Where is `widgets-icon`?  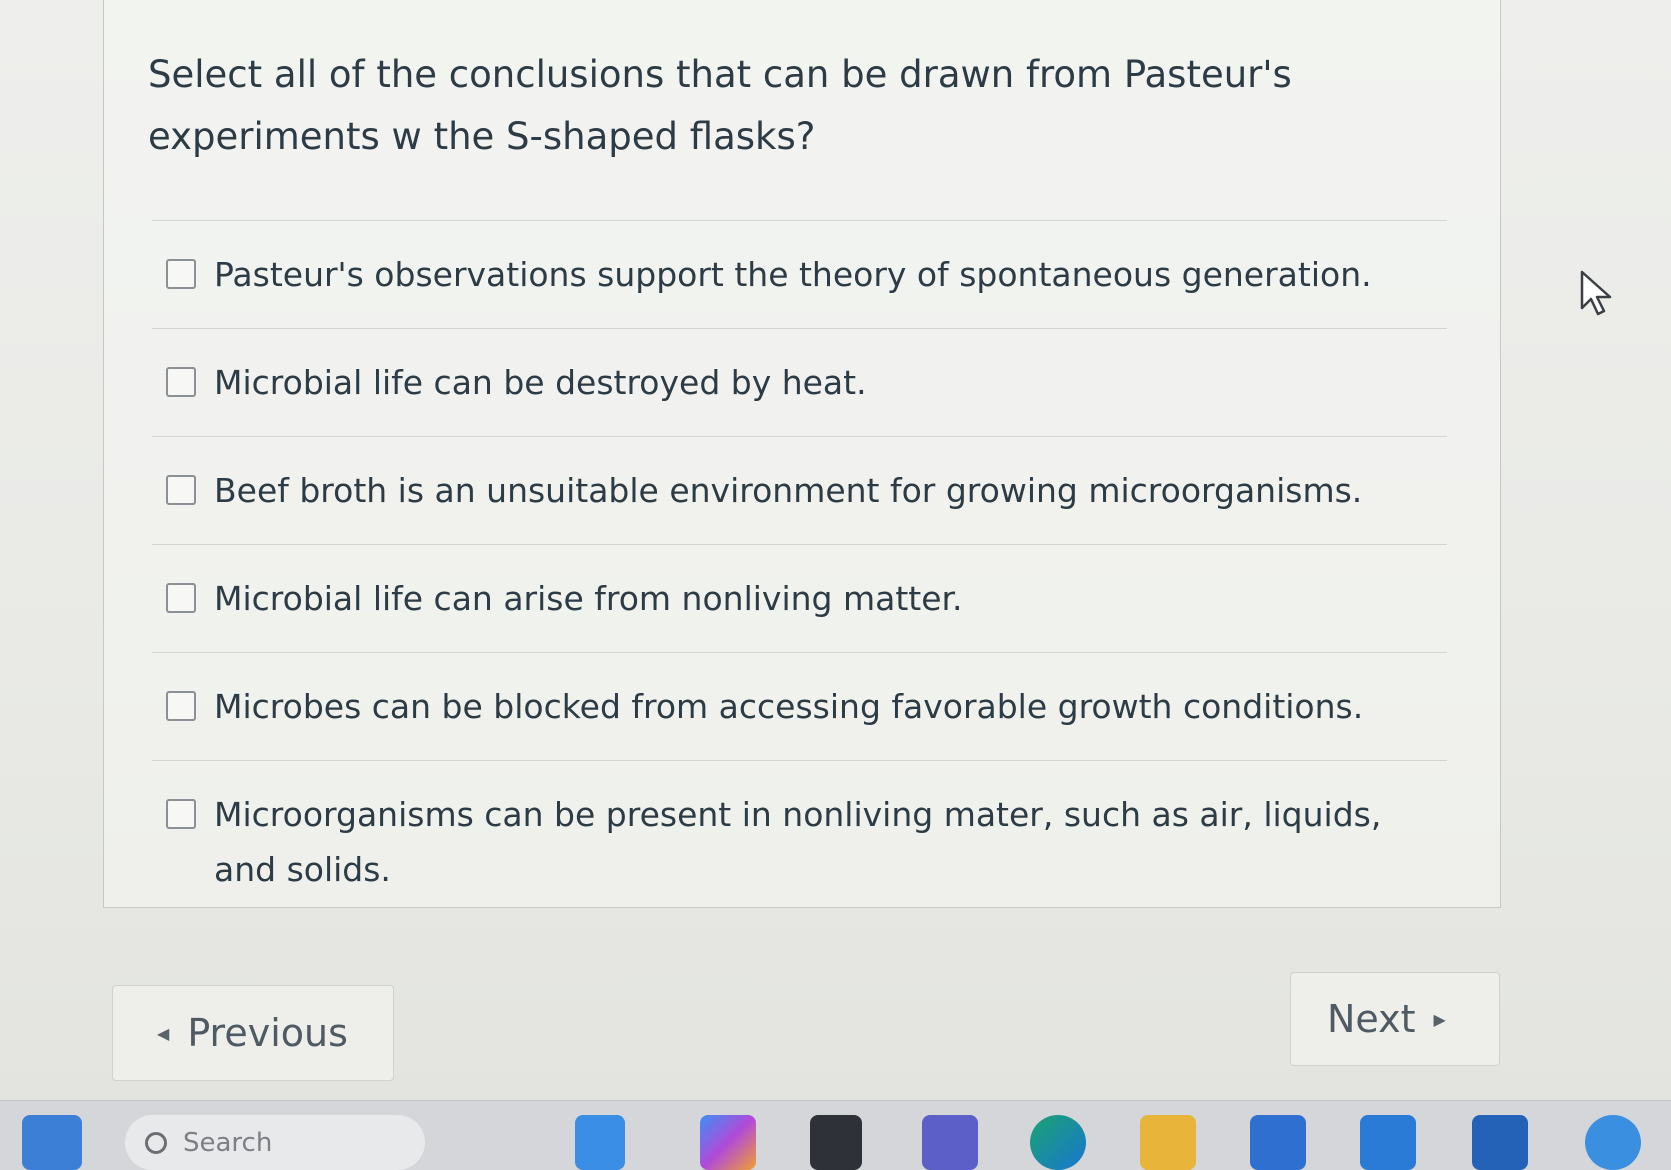 widgets-icon is located at coordinates (600, 1142).